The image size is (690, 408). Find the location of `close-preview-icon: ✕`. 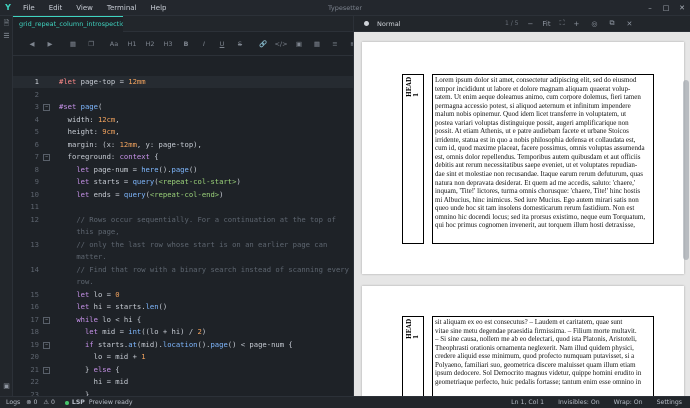

close-preview-icon: ✕ is located at coordinates (629, 24).